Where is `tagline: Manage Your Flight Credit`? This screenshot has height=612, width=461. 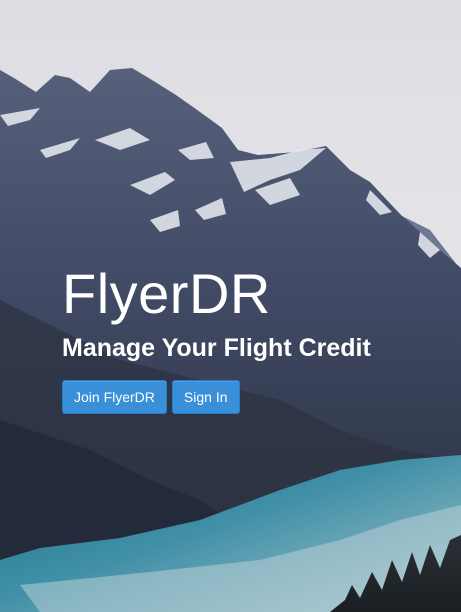 tagline: Manage Your Flight Credit is located at coordinates (216, 348).